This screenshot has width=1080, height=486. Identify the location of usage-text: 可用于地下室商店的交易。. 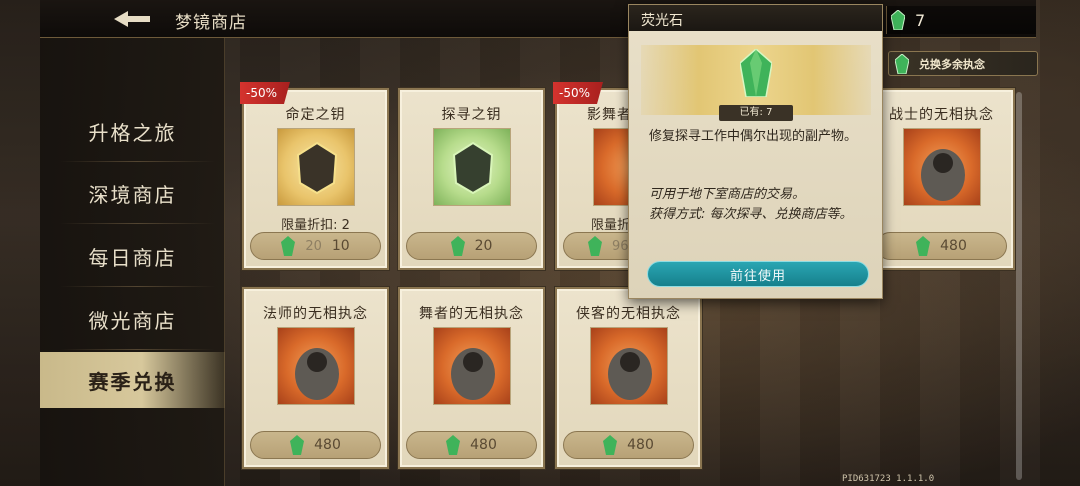
(727, 194).